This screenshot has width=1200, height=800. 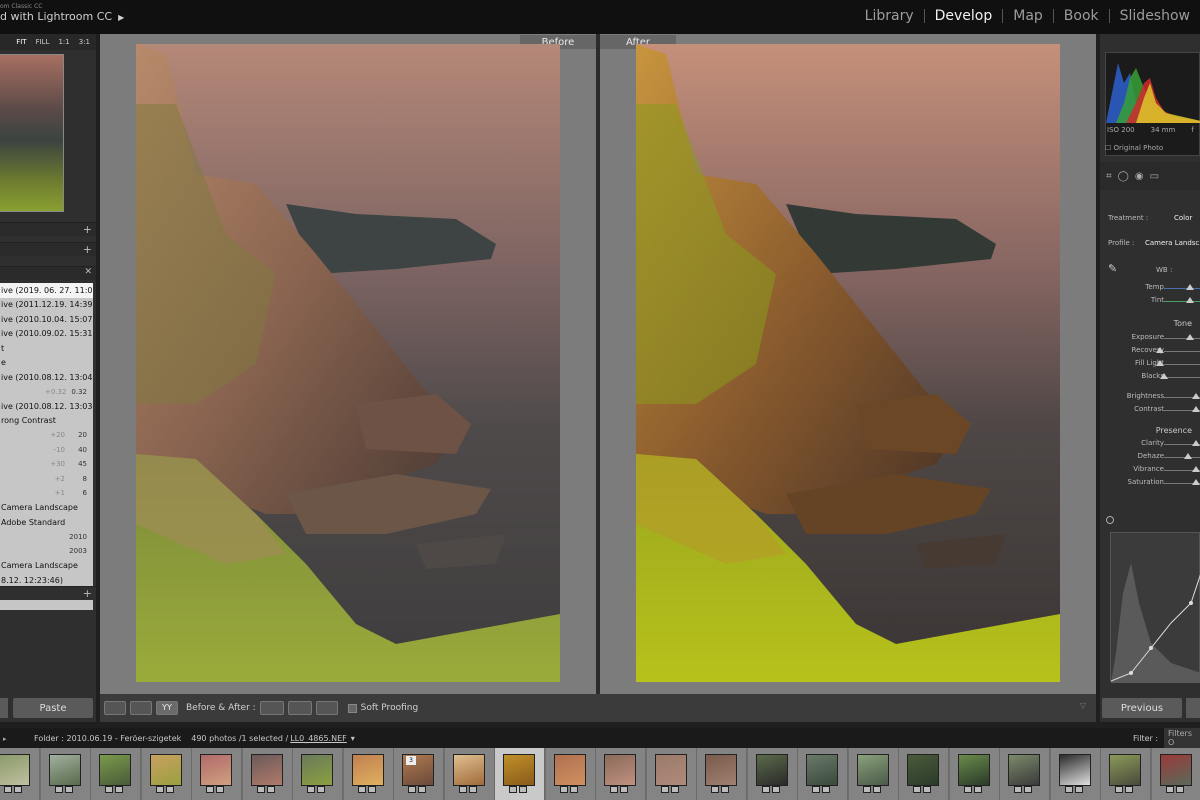 What do you see at coordinates (1134, 148) in the screenshot?
I see `original-photo-toggle: ☐ Original Photo` at bounding box center [1134, 148].